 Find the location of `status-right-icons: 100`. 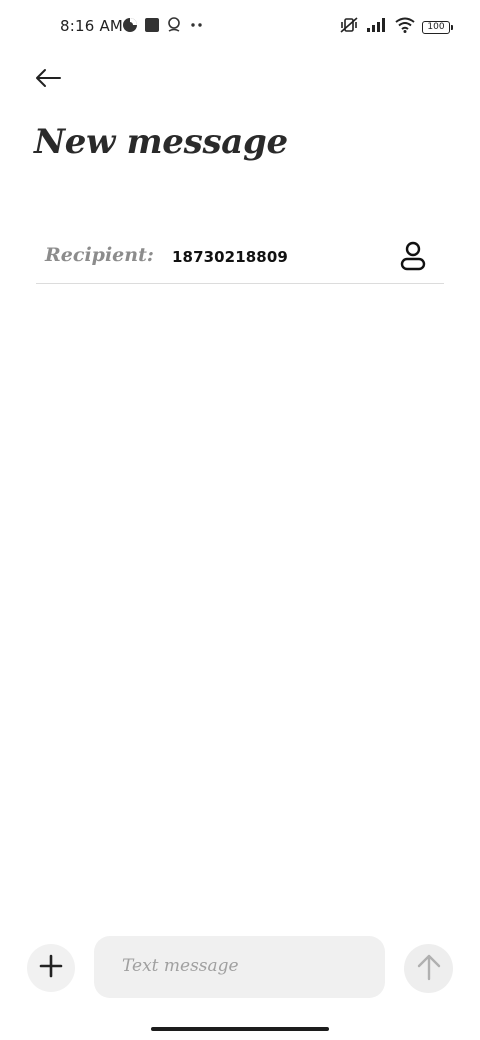

status-right-icons: 100 is located at coordinates (396, 27).